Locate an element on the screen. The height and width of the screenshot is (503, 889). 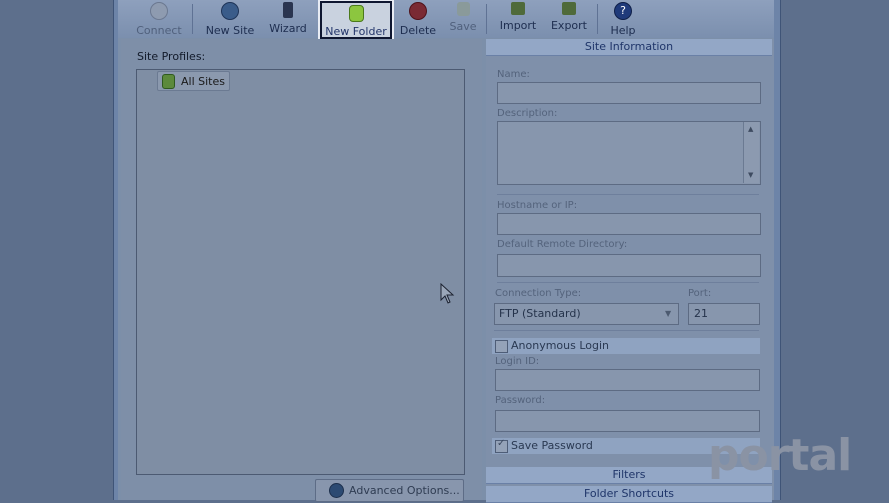
delete-button: Delete is located at coordinates (418, 19).